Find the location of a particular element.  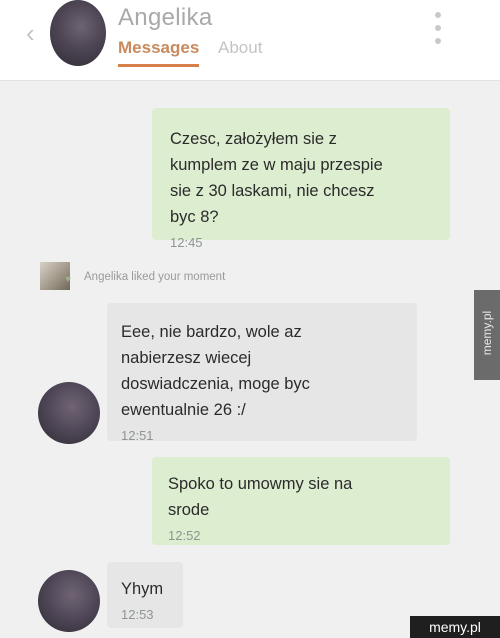

watermark-bottom: memy.pl is located at coordinates (455, 627).